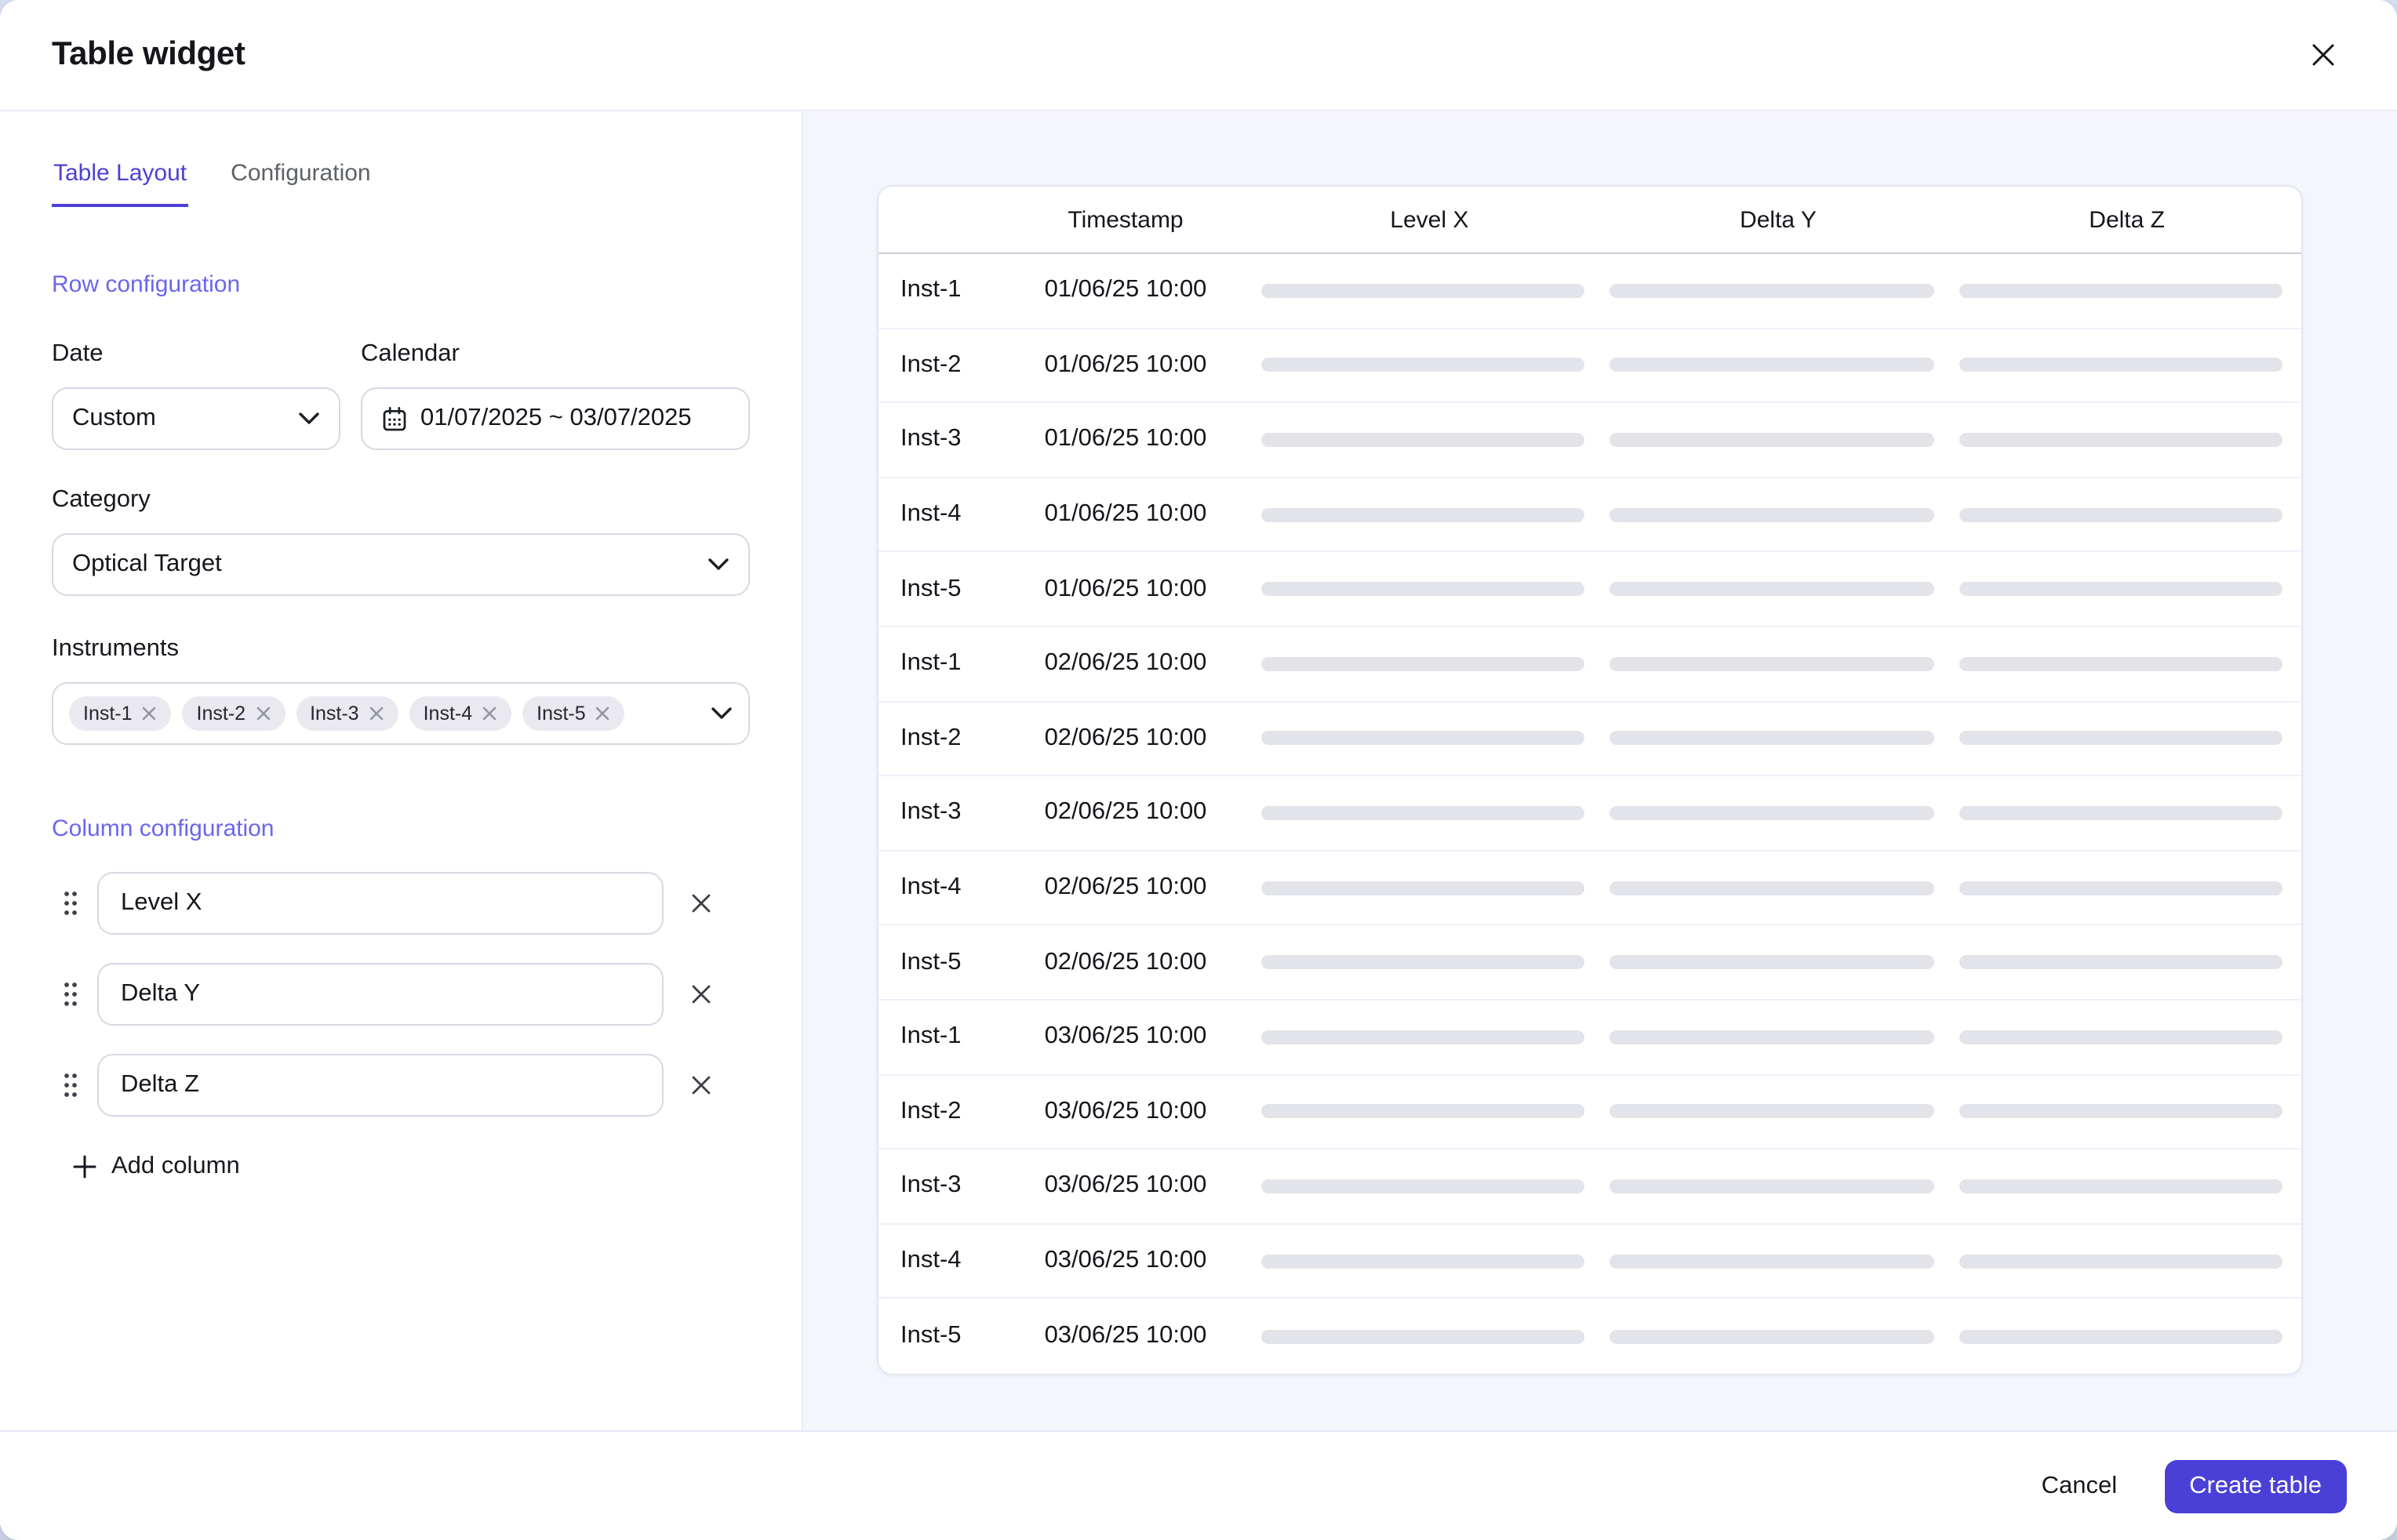 This screenshot has height=1540, width=2397. What do you see at coordinates (1589, 889) in the screenshot?
I see `table-row: Inst-4 02/06/25 10:00` at bounding box center [1589, 889].